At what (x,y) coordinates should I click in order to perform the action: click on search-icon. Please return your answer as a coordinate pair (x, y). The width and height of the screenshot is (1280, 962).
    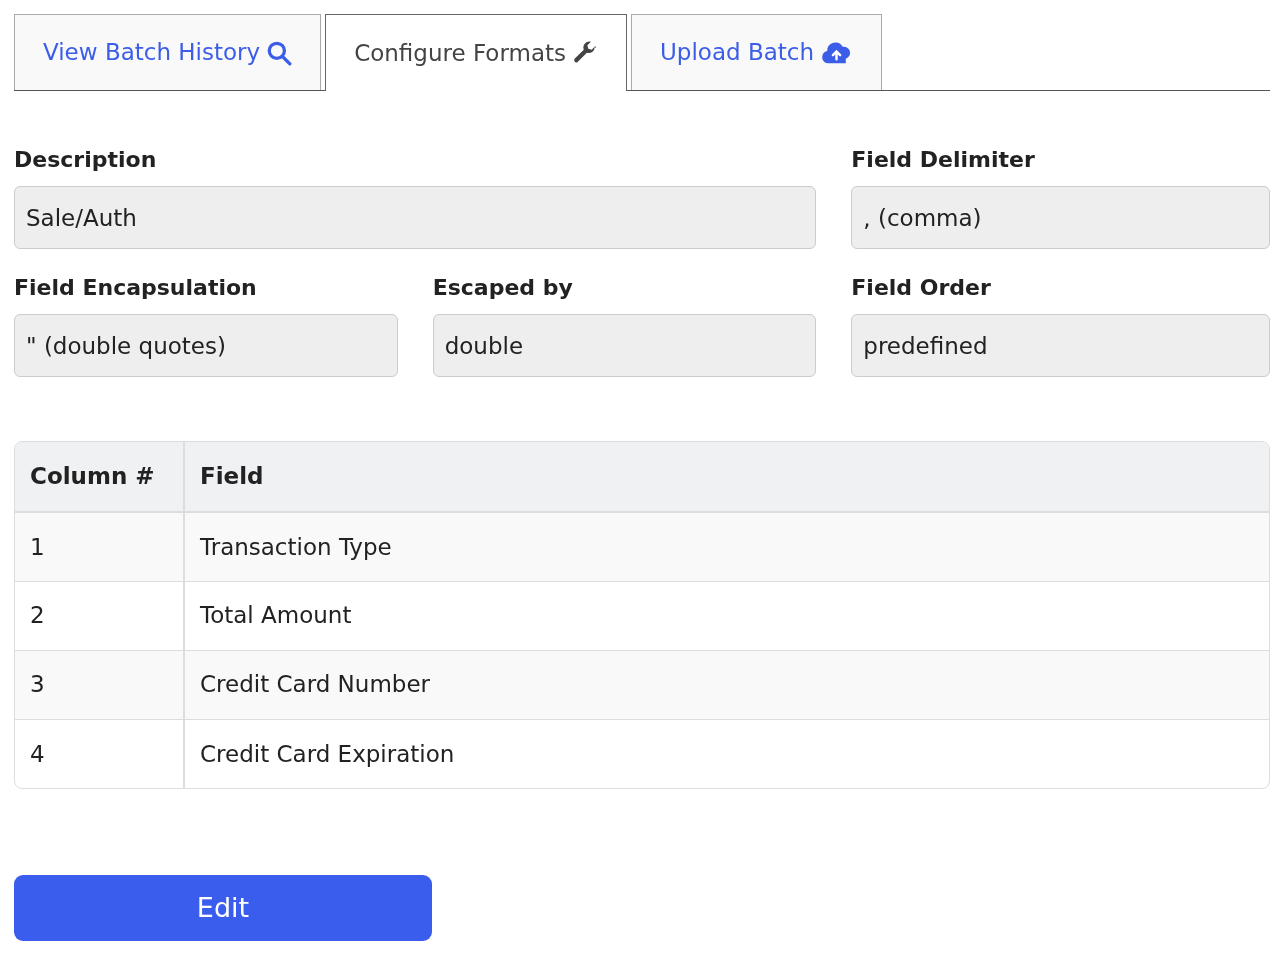
    Looking at the image, I should click on (279, 52).